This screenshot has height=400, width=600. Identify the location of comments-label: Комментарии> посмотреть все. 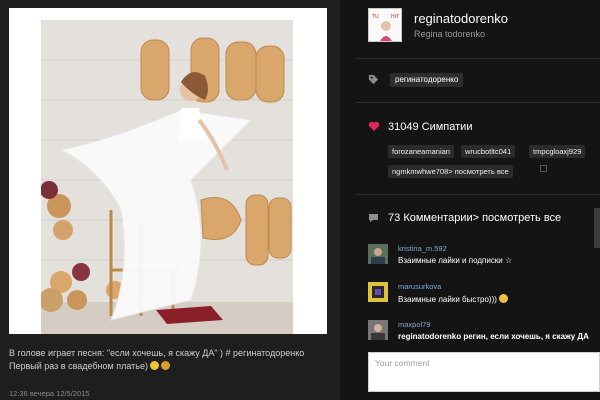
(482, 218).